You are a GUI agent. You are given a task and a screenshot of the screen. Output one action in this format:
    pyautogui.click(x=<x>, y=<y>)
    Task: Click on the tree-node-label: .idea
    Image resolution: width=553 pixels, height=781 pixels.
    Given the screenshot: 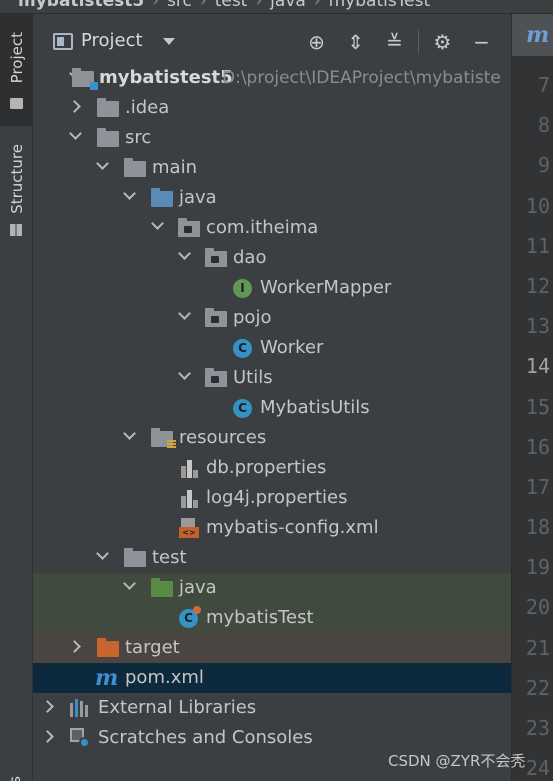 What is the action you would take?
    pyautogui.click(x=147, y=107)
    